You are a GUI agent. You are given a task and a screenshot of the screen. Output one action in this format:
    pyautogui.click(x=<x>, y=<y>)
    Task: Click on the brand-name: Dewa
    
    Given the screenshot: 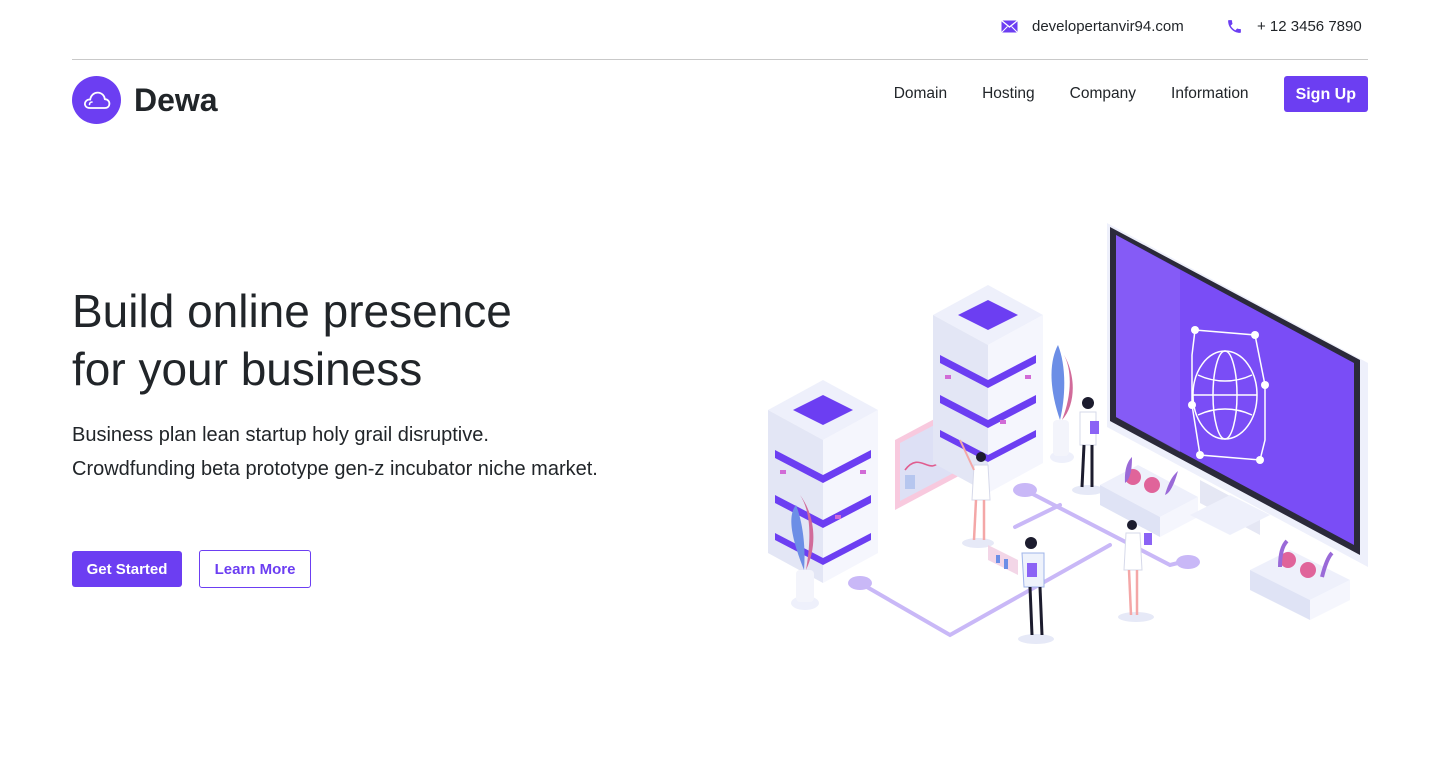 What is the action you would take?
    pyautogui.click(x=176, y=99)
    